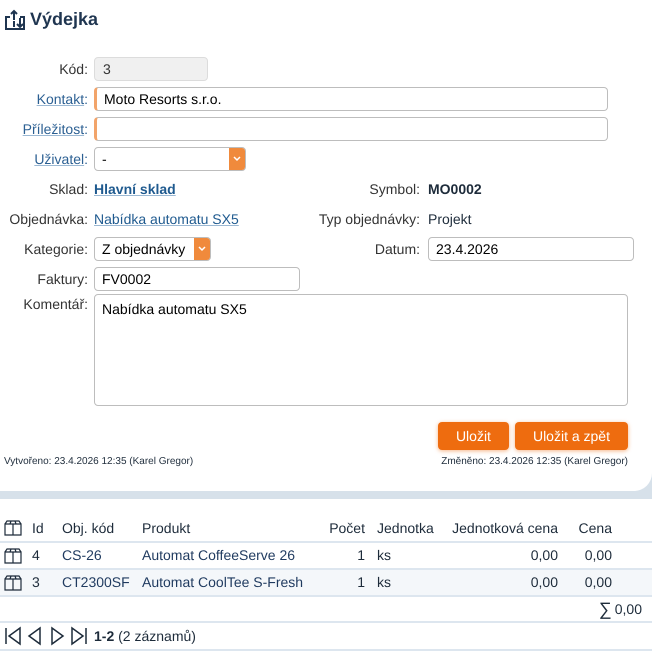 The image size is (652, 651). Describe the element at coordinates (400, 528) in the screenshot. I see `column-header: Jednotka` at that location.